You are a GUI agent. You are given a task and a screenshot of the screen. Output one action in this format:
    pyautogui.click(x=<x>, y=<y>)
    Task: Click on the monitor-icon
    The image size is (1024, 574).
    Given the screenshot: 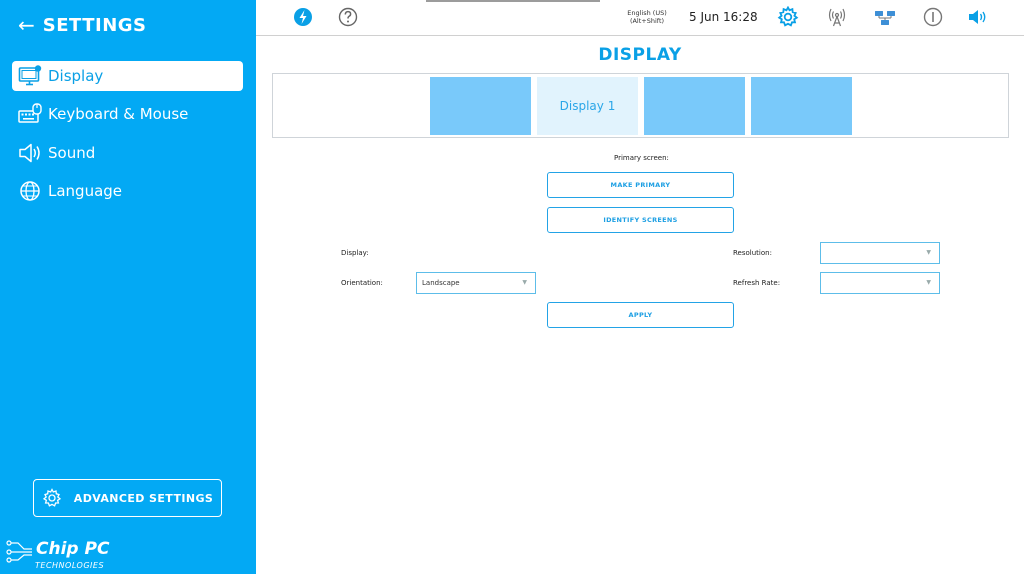 What is the action you would take?
    pyautogui.click(x=30, y=76)
    